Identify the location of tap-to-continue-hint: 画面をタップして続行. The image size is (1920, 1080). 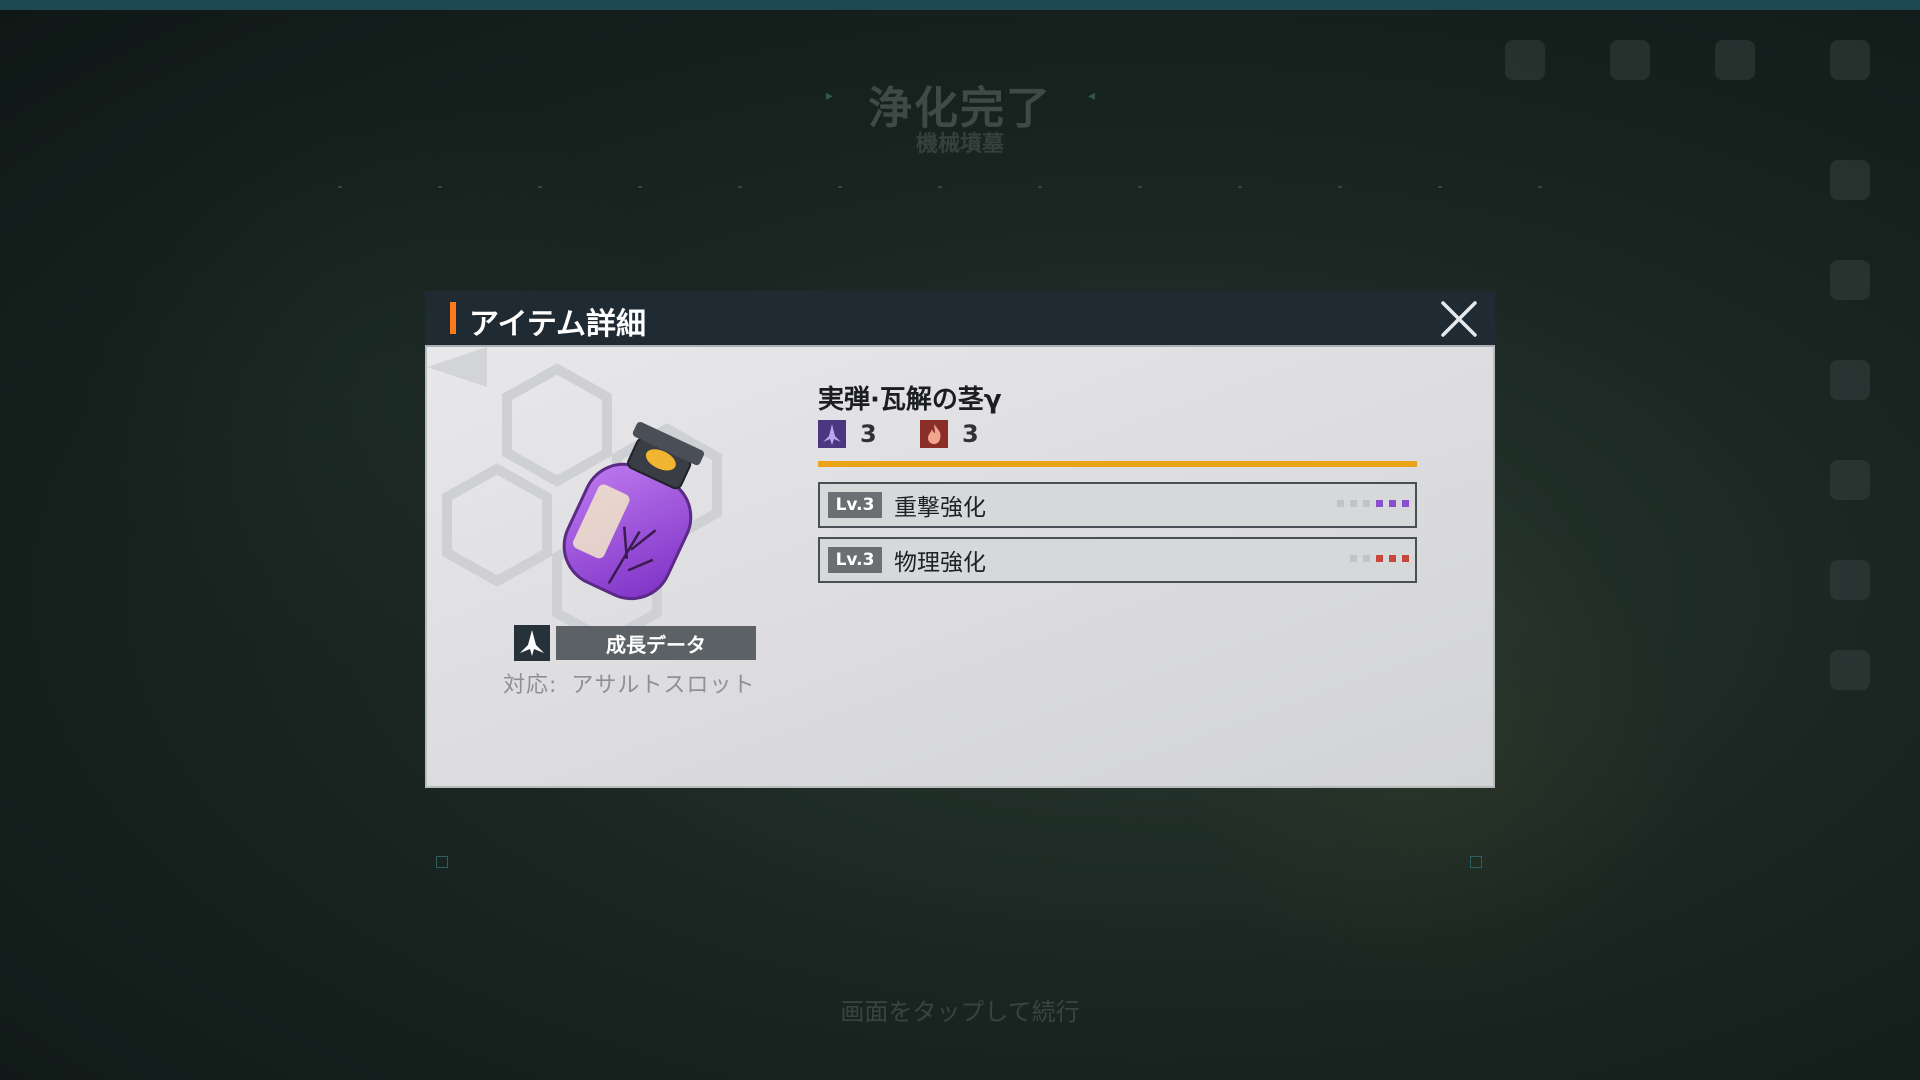
(960, 1009).